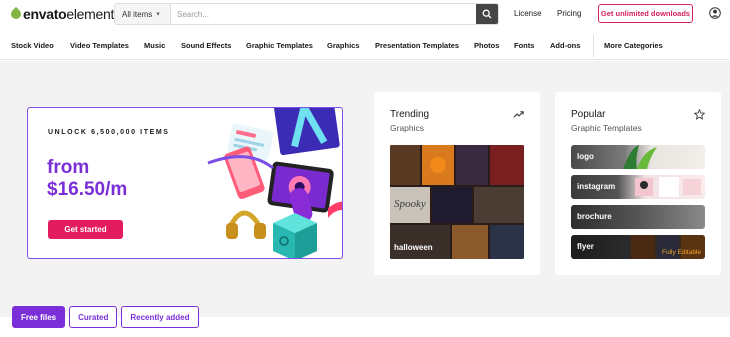 Image resolution: width=730 pixels, height=337 pixels. What do you see at coordinates (93, 317) in the screenshot?
I see `tab-curated: Curated` at bounding box center [93, 317].